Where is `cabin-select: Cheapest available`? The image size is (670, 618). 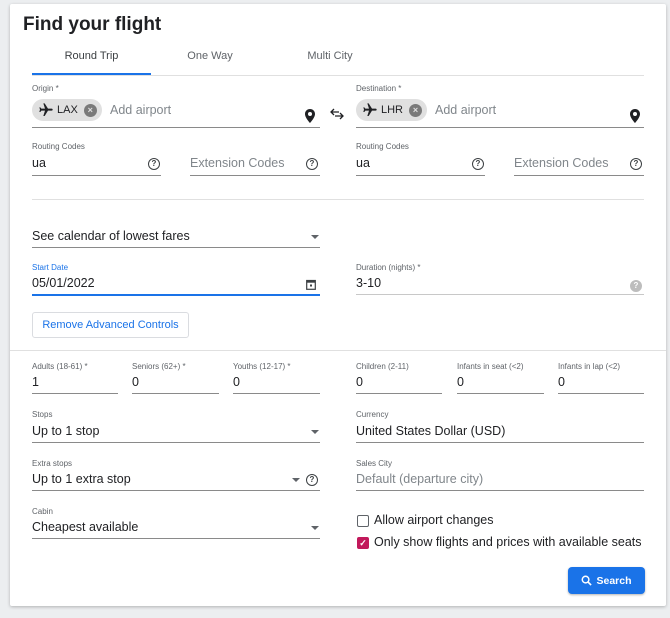 cabin-select: Cheapest available is located at coordinates (85, 527).